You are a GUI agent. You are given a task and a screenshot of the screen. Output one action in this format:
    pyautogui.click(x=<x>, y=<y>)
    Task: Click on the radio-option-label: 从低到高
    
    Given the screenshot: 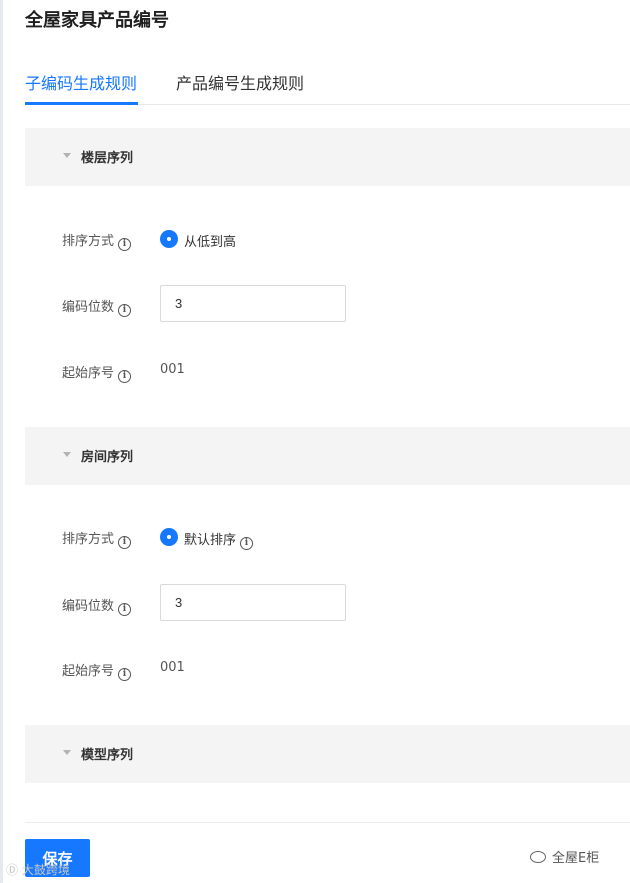 What is the action you would take?
    pyautogui.click(x=210, y=240)
    